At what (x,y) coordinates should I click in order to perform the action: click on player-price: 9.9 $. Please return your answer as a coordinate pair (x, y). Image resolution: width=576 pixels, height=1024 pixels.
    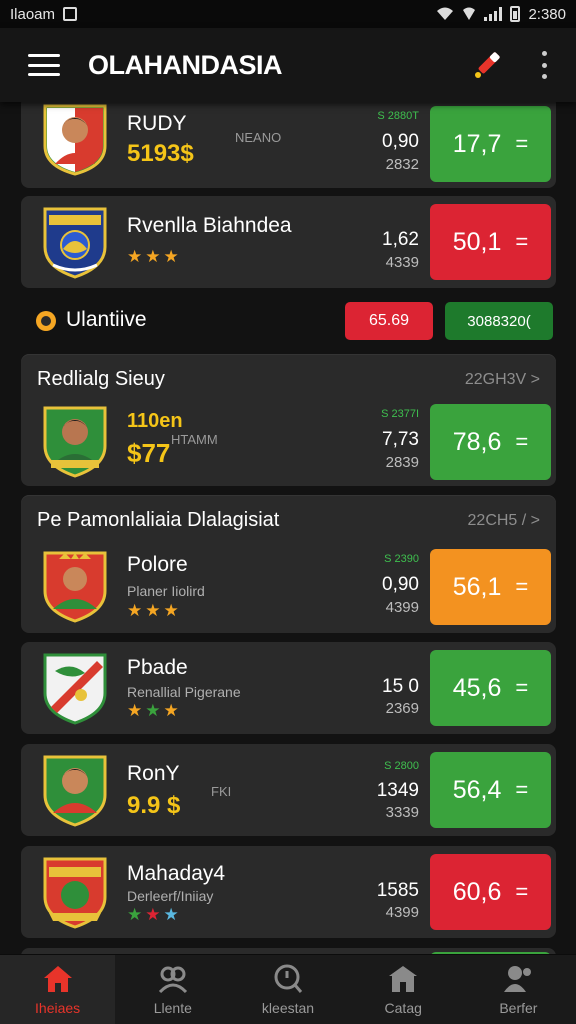
    Looking at the image, I should click on (154, 805).